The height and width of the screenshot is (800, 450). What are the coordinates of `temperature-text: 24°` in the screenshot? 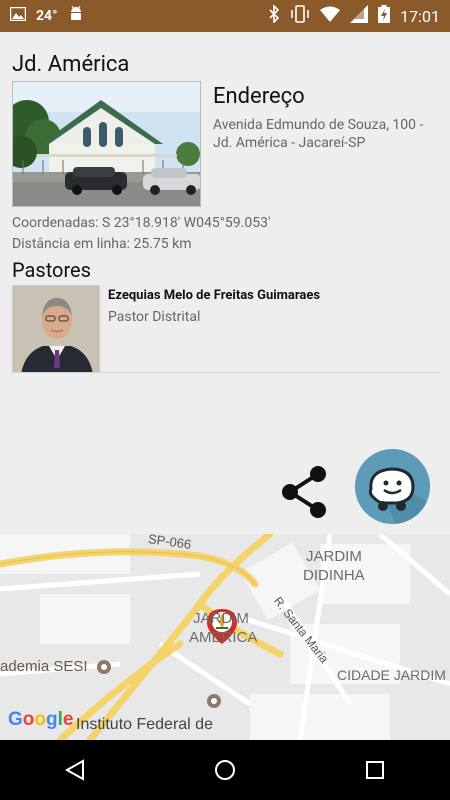 It's located at (47, 16).